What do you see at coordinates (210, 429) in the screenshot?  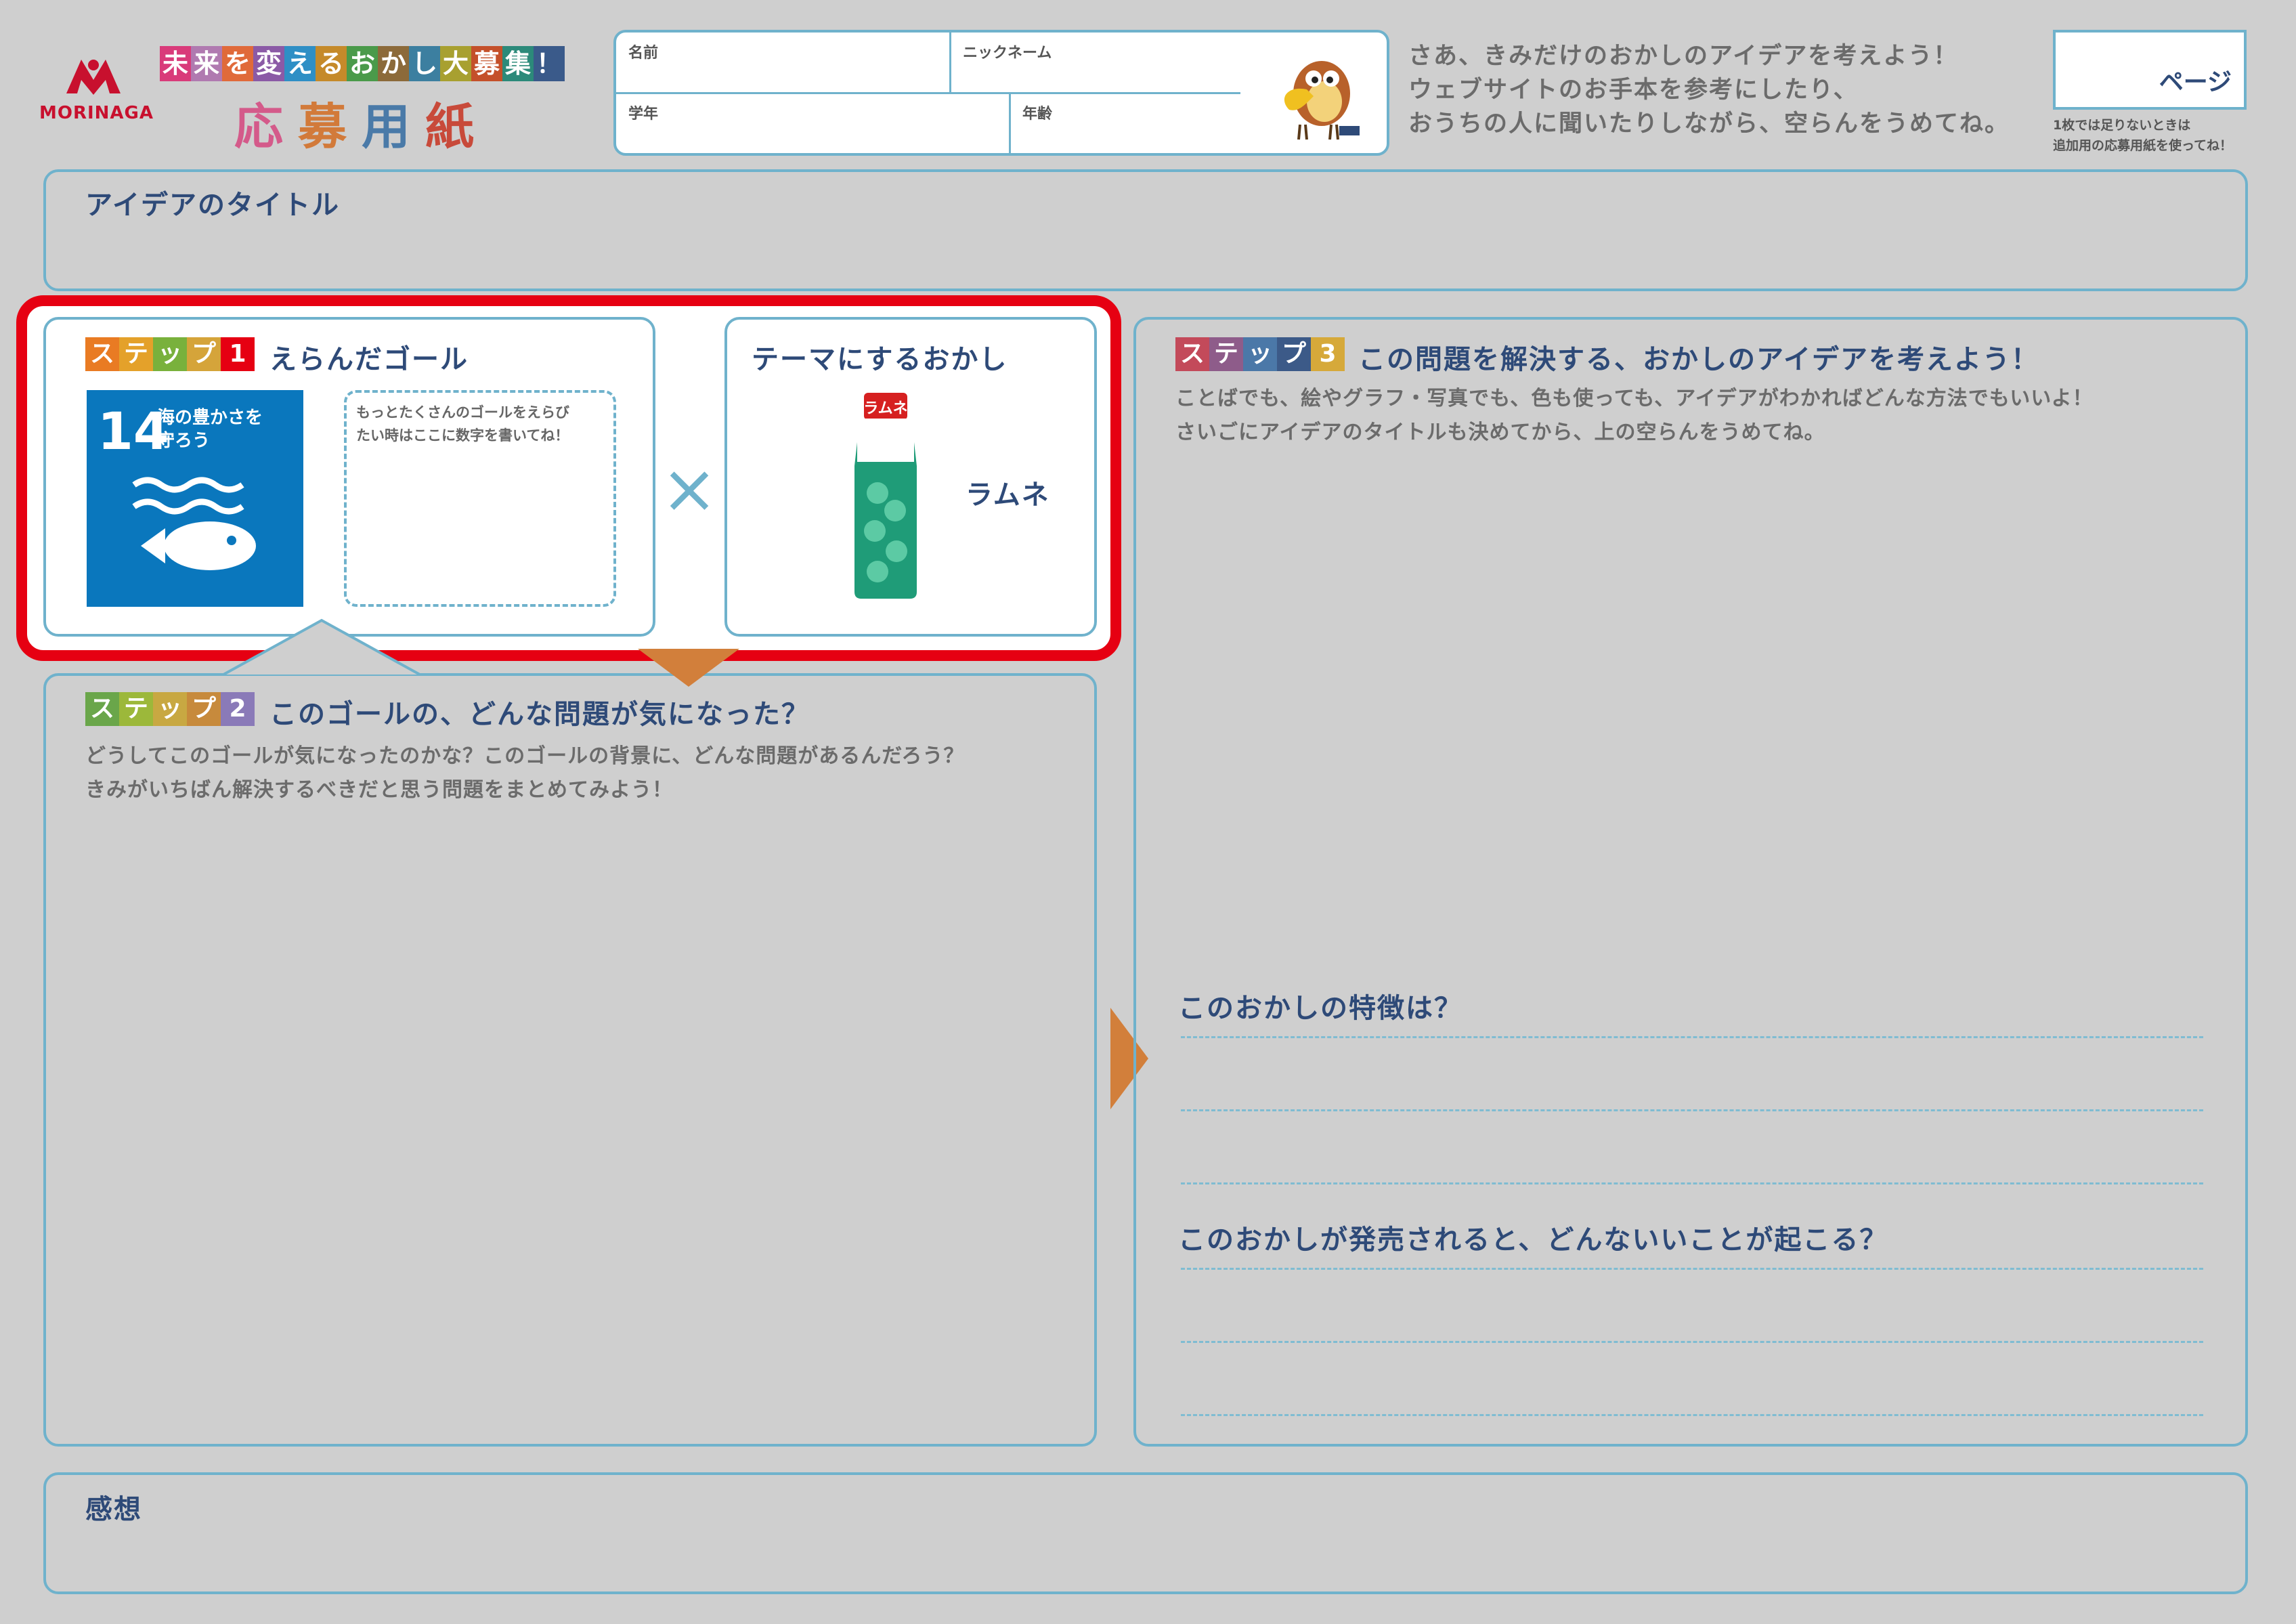 I see `sdg-caption: 海の豊かさを 守ろう` at bounding box center [210, 429].